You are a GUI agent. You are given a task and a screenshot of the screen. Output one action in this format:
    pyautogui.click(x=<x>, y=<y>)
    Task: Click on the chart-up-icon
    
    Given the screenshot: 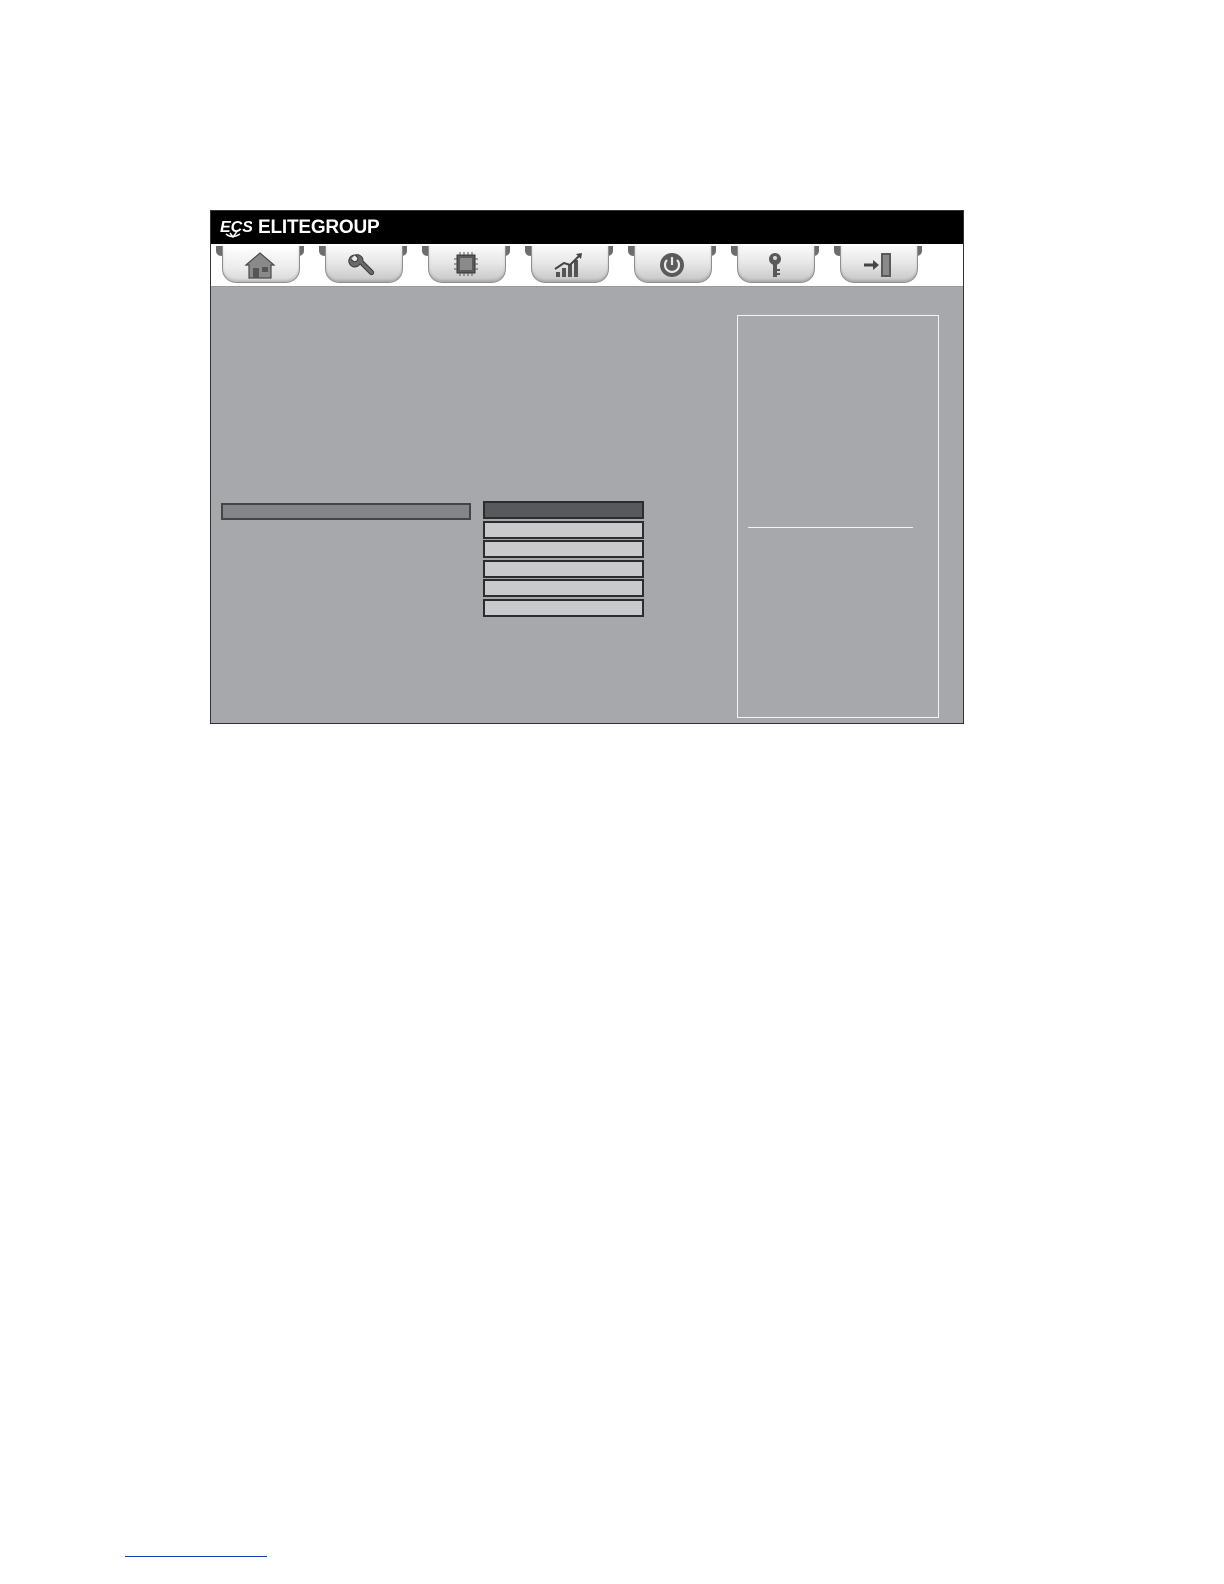 What is the action you would take?
    pyautogui.click(x=568, y=265)
    